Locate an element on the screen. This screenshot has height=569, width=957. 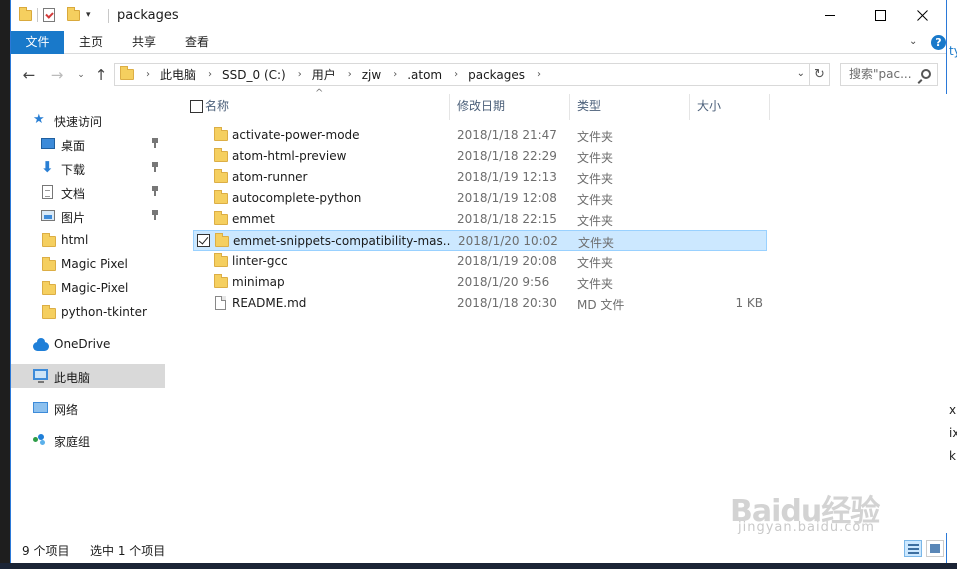
help-icon: ? is located at coordinates (938, 42).